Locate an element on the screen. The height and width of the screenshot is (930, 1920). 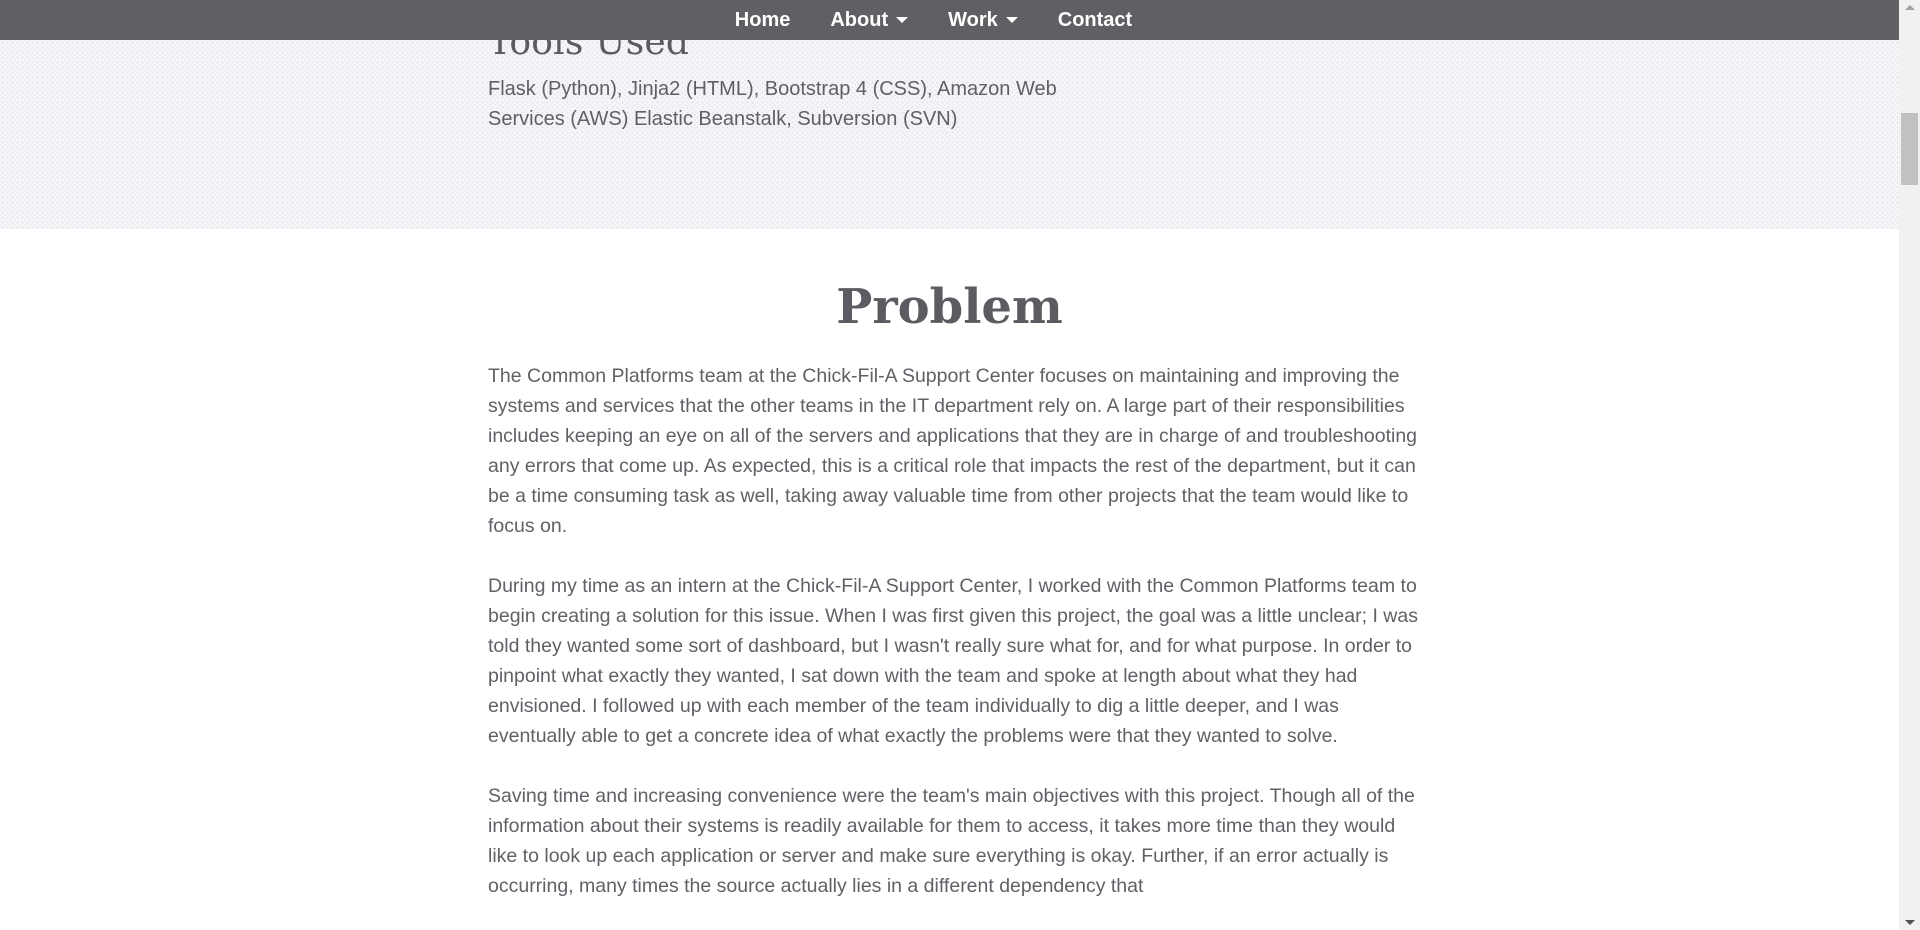
nav-label-work: Work is located at coordinates (973, 19).